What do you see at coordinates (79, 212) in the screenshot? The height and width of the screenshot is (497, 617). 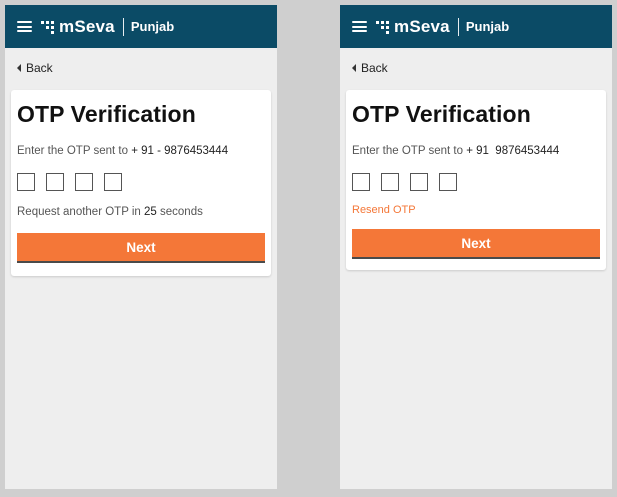 I see `countdown-prefix: Request another OTP in` at bounding box center [79, 212].